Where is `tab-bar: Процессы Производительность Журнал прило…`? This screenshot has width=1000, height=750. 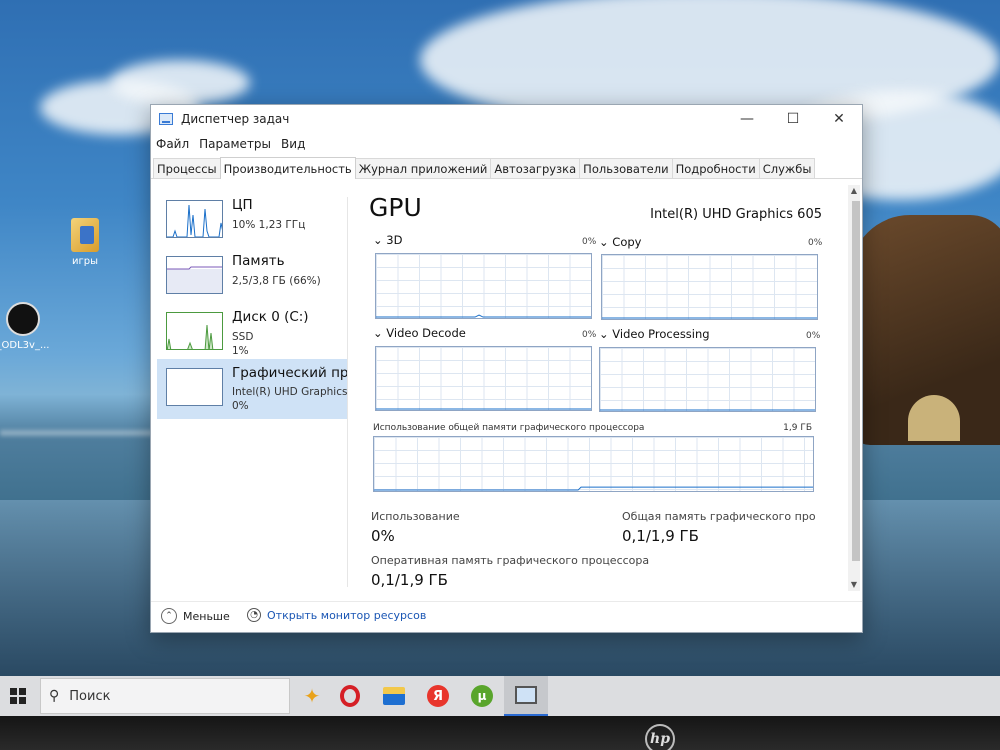 tab-bar: Процессы Производительность Журнал прило… is located at coordinates (506, 168).